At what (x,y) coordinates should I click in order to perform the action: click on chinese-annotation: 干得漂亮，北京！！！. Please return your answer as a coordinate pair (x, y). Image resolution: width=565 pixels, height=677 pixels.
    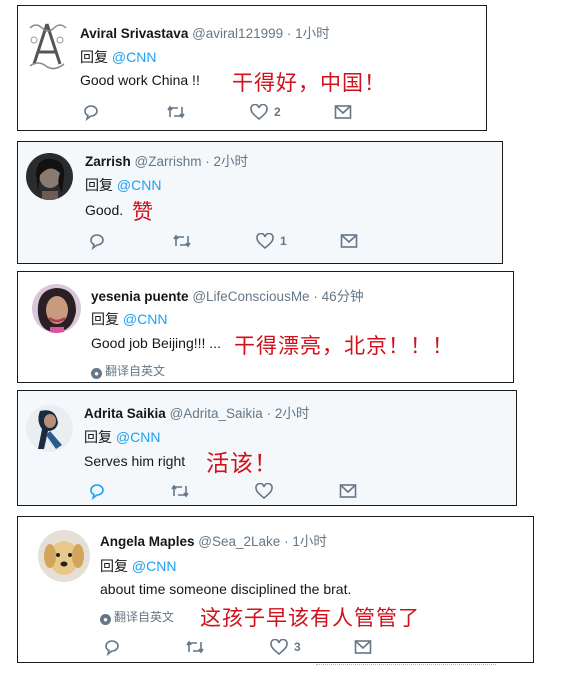
    Looking at the image, I should click on (344, 346).